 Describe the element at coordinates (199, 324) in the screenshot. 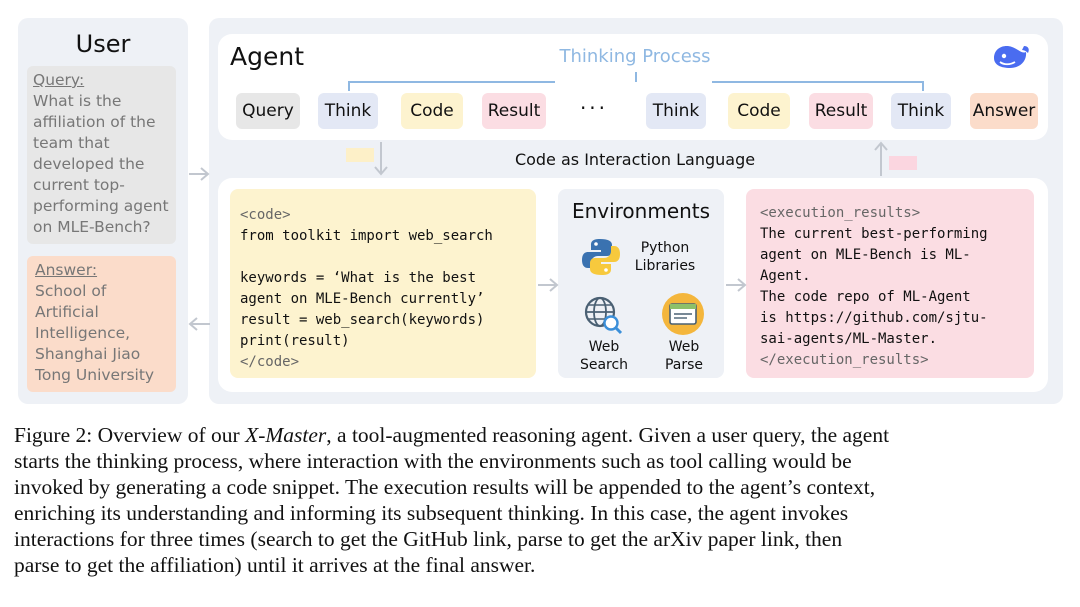

I see `arrow-agent-to-answer` at that location.